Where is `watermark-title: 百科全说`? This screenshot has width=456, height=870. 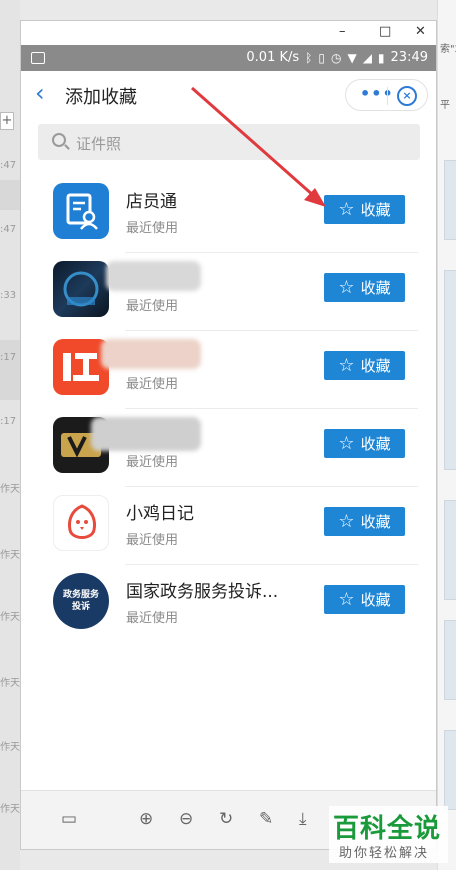 watermark-title: 百科全说 is located at coordinates (387, 829).